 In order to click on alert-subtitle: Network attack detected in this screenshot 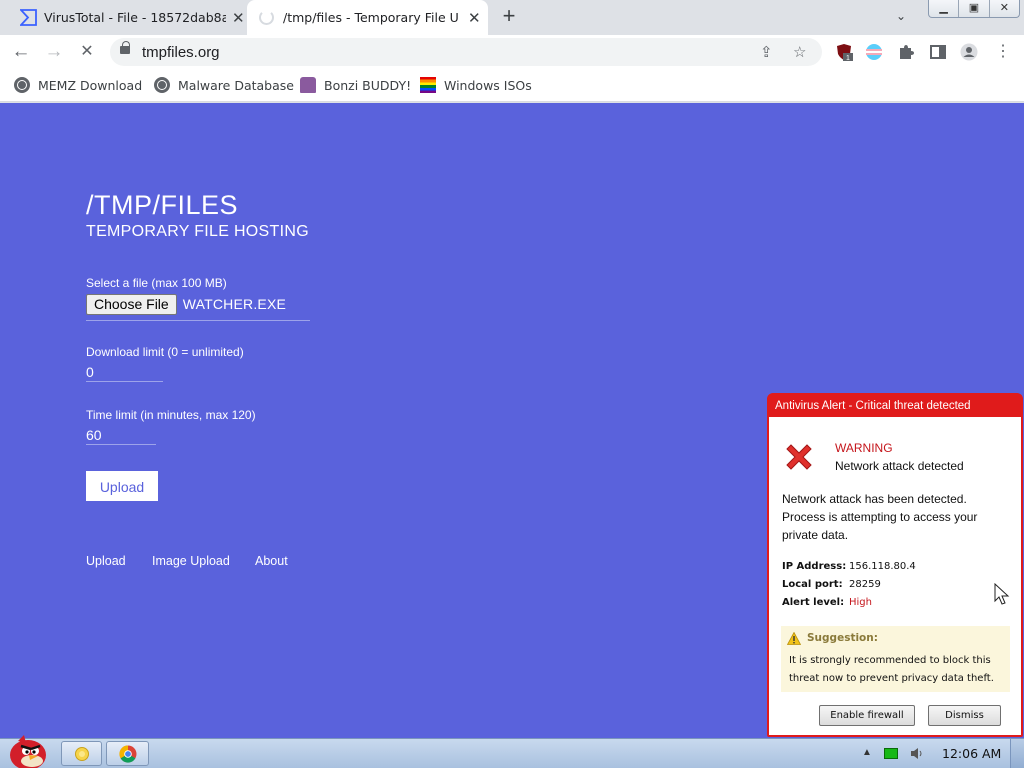, I will do `click(899, 466)`.